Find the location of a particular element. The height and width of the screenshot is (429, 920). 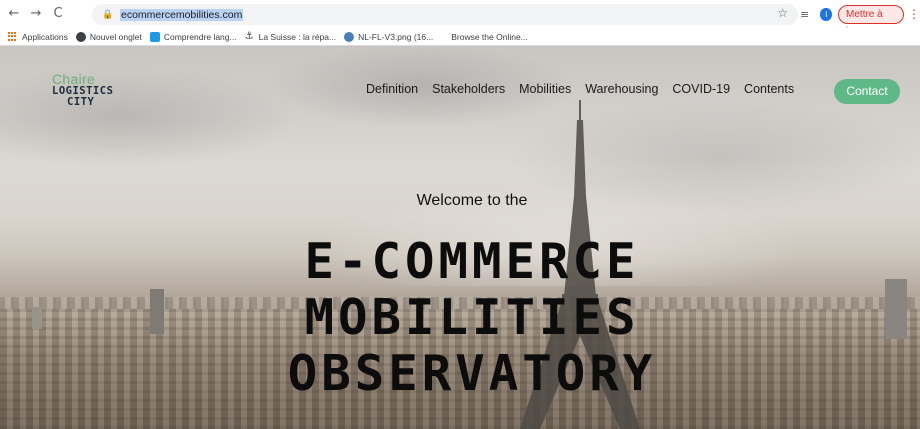

nav-contents: Contents is located at coordinates (769, 89).